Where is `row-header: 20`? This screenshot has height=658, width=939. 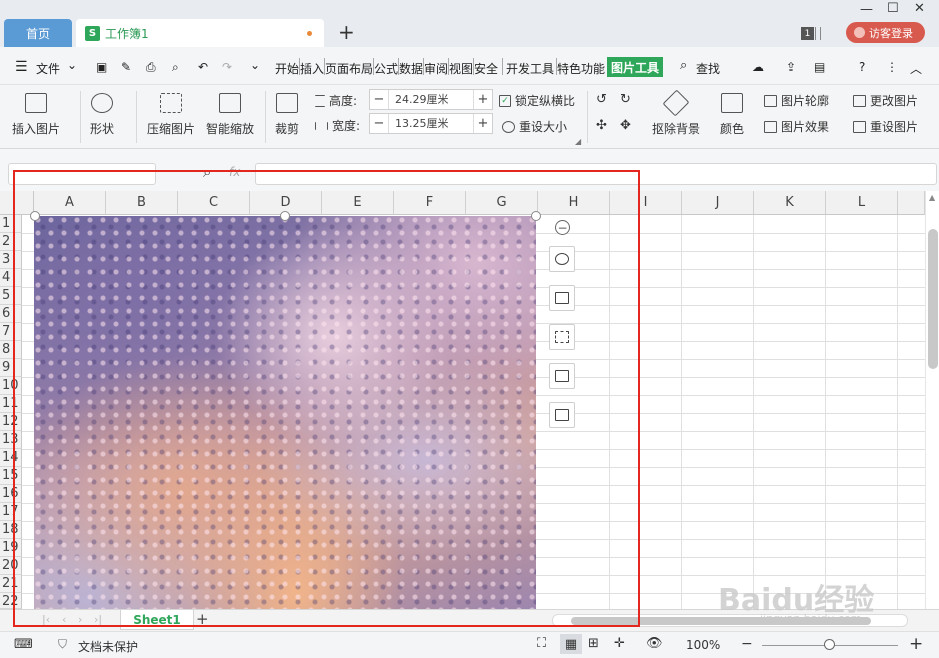
row-header: 20 is located at coordinates (11, 566).